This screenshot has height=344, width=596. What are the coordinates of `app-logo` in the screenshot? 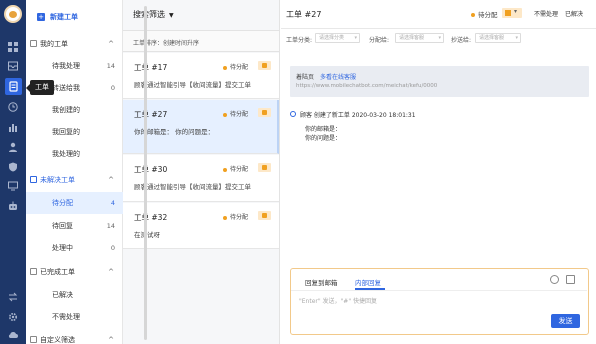 It's located at (13, 14).